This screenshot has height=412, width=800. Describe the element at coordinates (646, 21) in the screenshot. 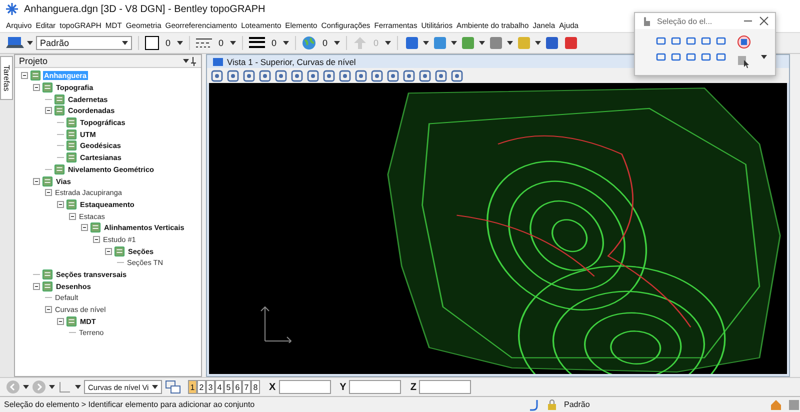

I see `hand-icon` at that location.